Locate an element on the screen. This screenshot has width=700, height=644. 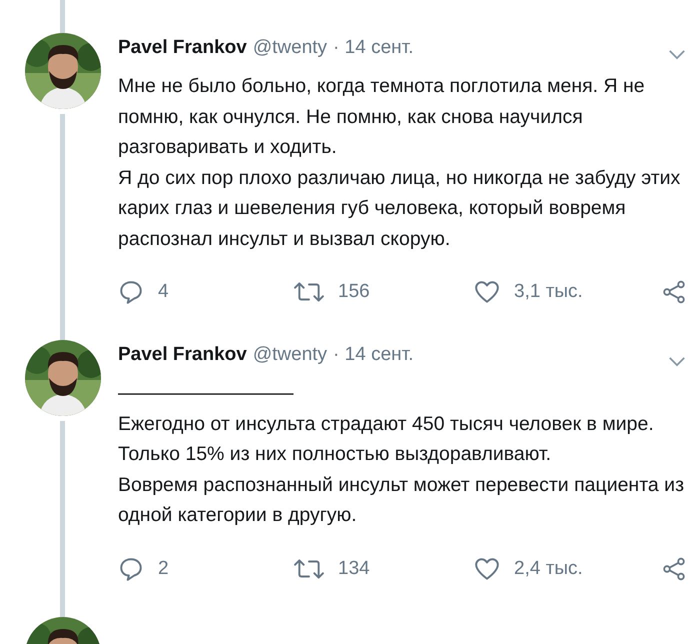
like-count: 3,1 тыс. is located at coordinates (548, 292).